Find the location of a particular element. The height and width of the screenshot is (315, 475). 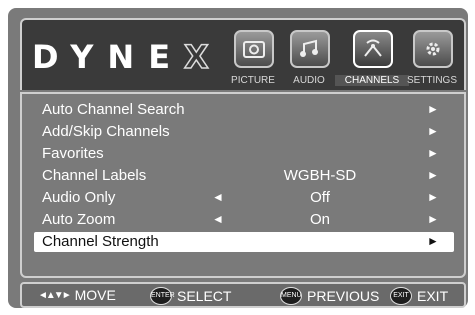

menu-item-audio-only: Audio Only ◄ Off ► is located at coordinates (244, 198).